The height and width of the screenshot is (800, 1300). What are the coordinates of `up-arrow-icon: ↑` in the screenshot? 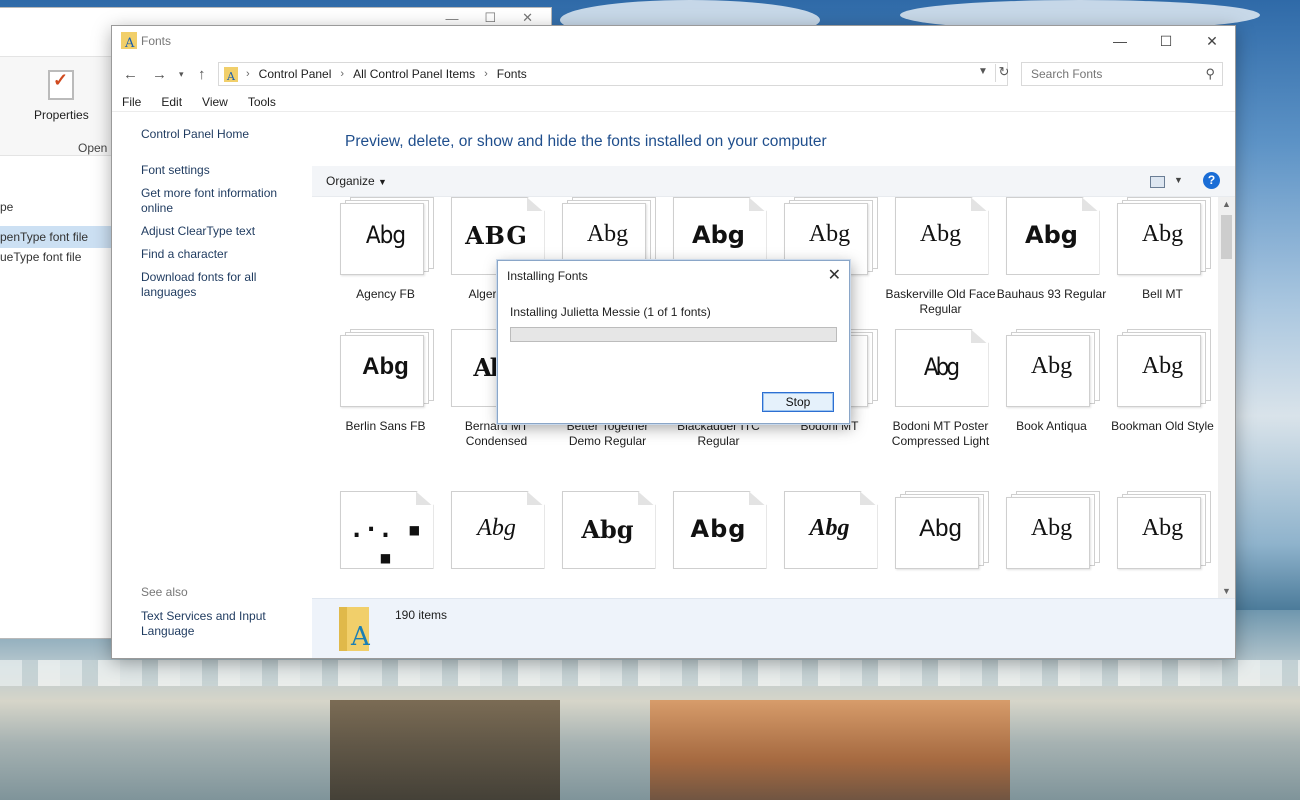 It's located at (202, 74).